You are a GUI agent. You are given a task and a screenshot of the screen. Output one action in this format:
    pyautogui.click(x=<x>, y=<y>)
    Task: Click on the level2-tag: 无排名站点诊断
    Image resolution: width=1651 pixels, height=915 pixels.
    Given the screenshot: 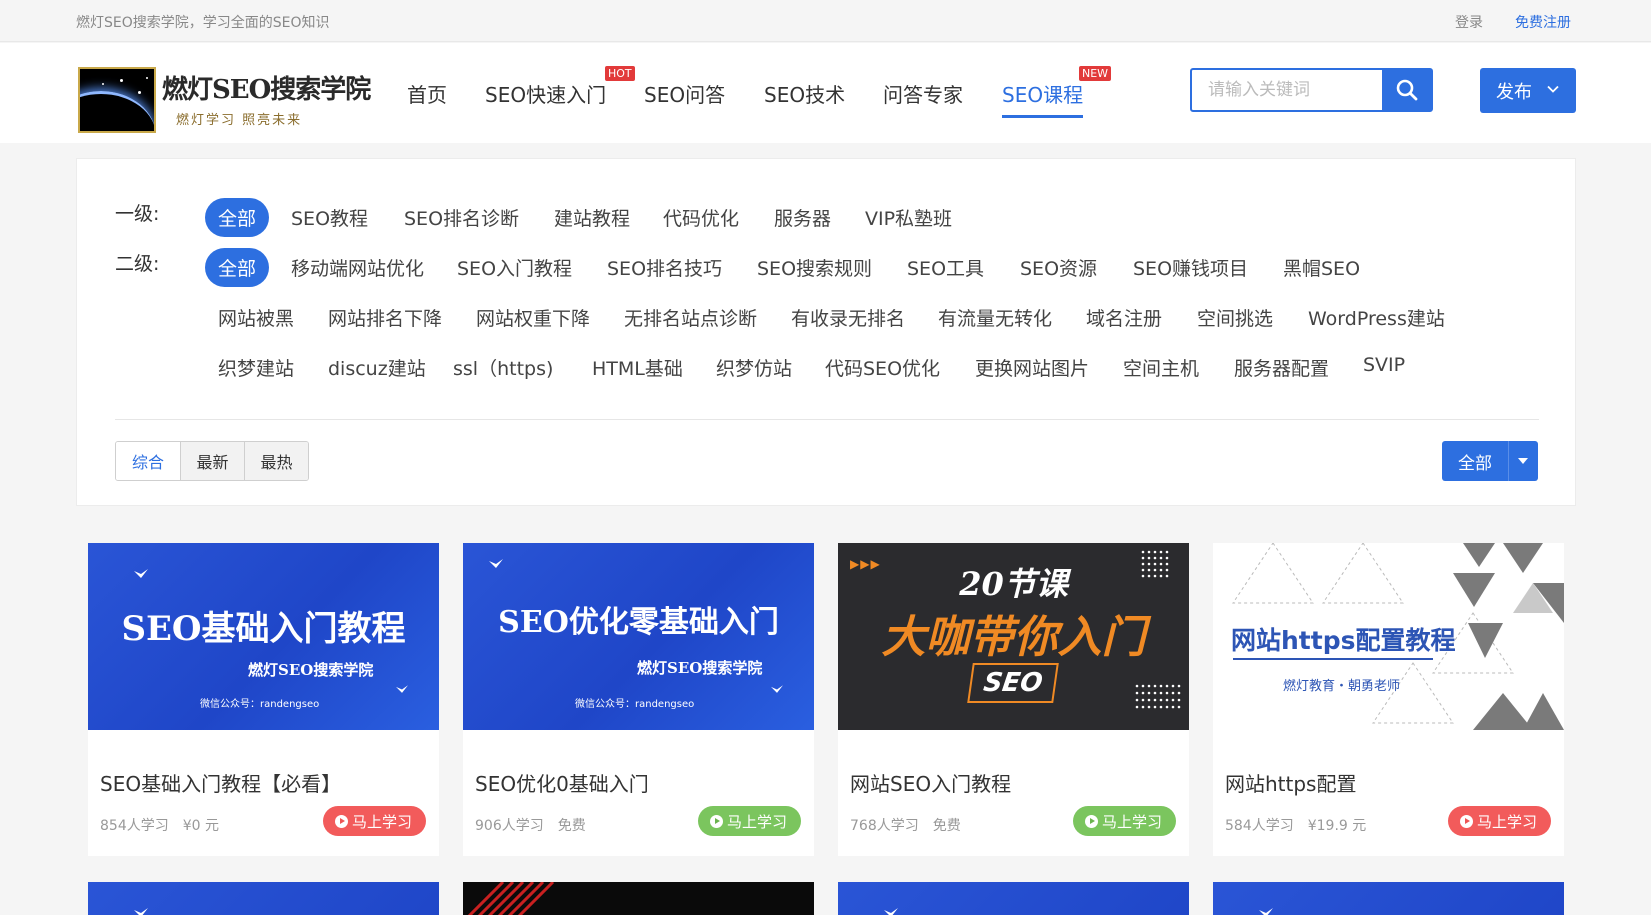 What is the action you would take?
    pyautogui.click(x=690, y=317)
    